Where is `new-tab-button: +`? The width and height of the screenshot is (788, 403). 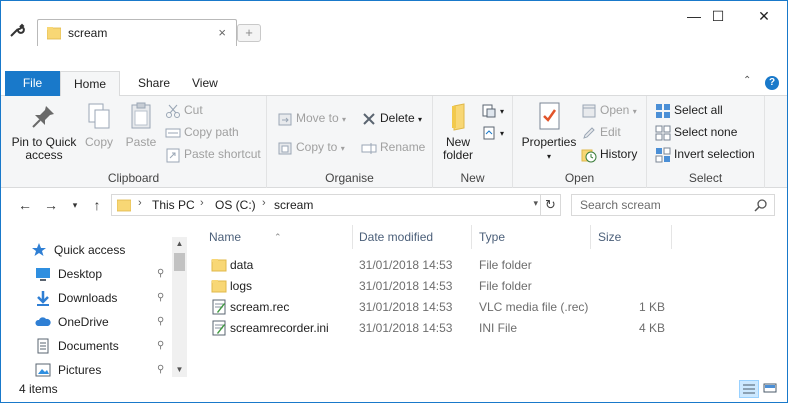 new-tab-button: + is located at coordinates (249, 33).